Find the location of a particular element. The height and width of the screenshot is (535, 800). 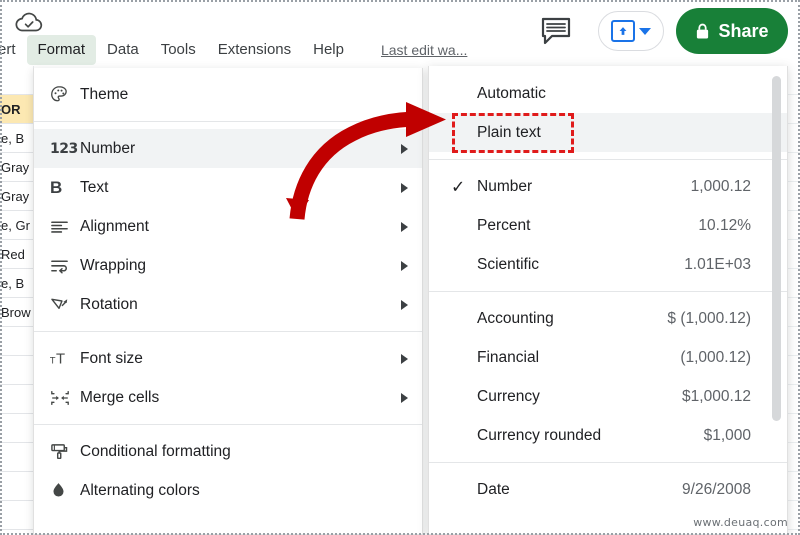

palette-icon is located at coordinates (65, 94).